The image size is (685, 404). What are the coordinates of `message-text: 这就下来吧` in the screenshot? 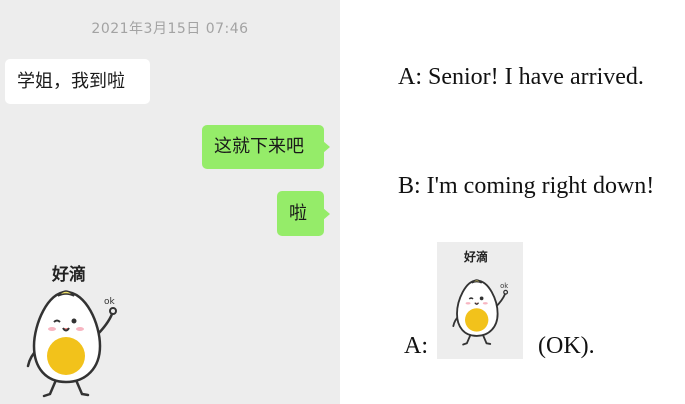 It's located at (259, 146).